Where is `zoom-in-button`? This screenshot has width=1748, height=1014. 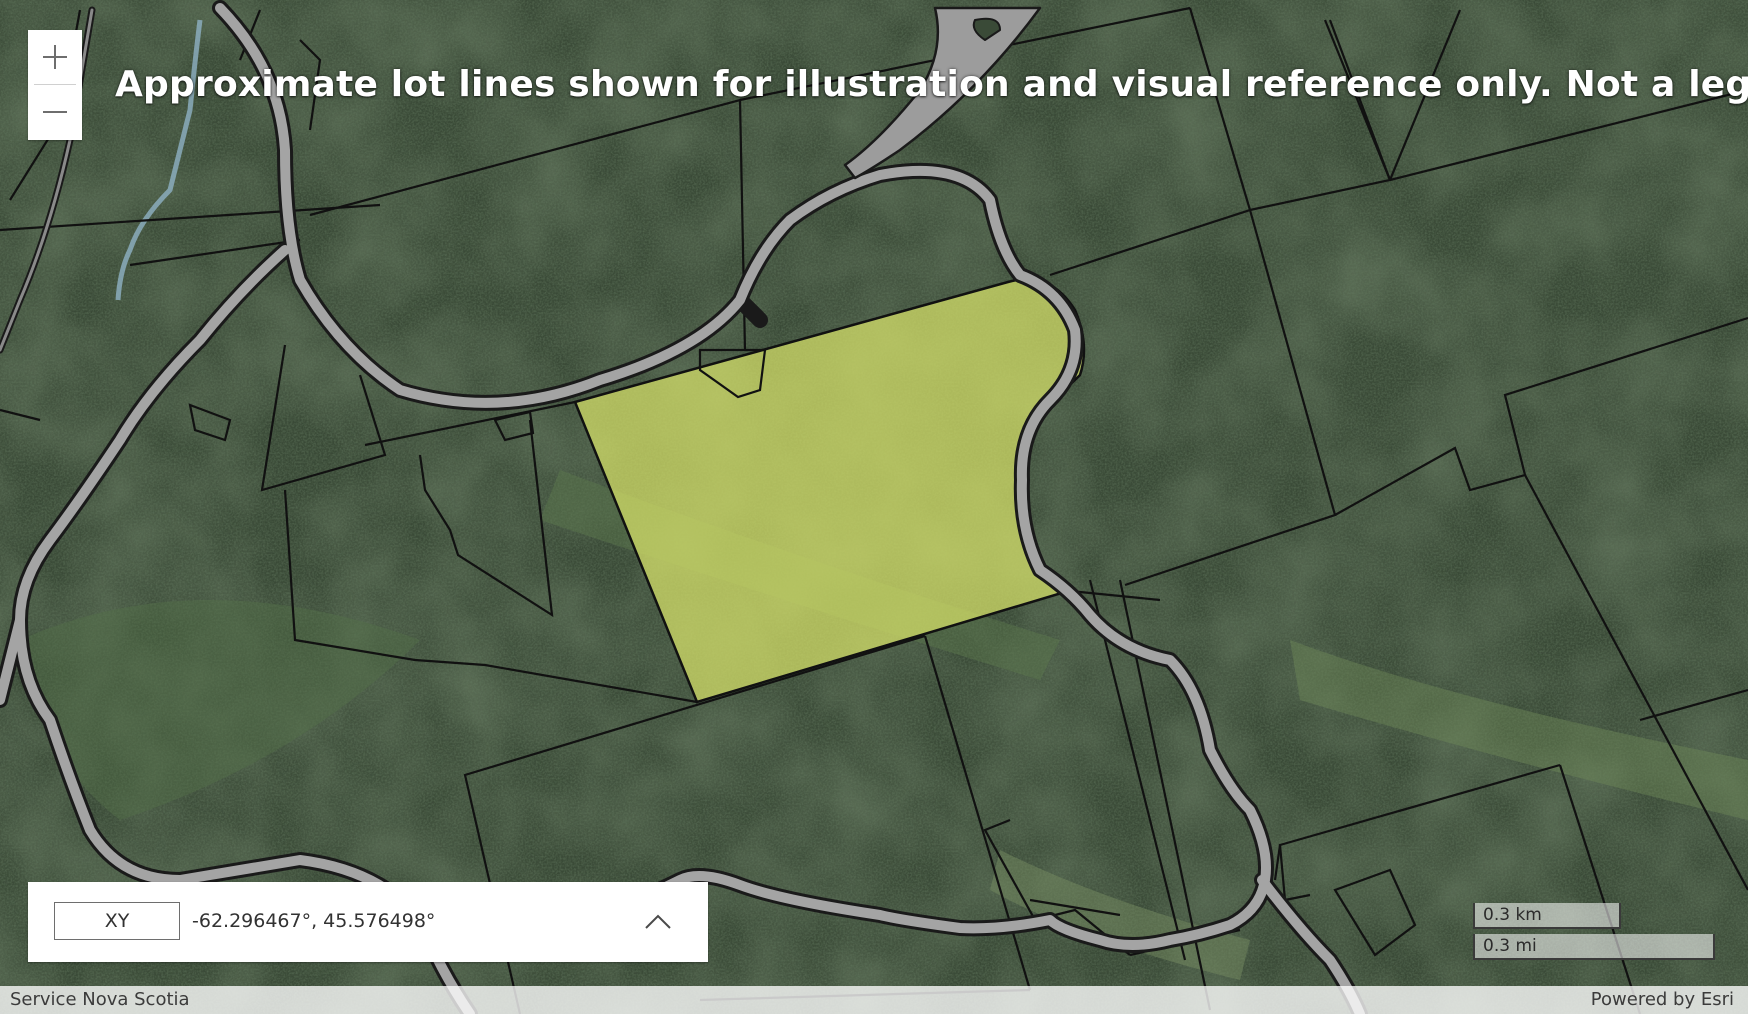
zoom-in-button is located at coordinates (55, 57).